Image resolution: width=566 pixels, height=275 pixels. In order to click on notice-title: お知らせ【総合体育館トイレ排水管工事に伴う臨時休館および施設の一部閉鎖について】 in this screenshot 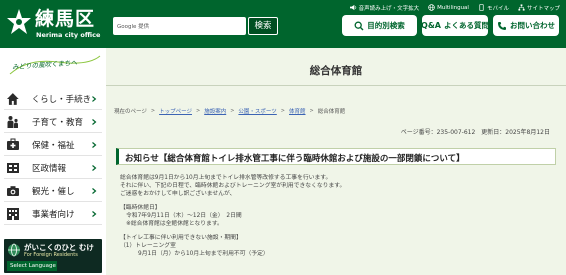, I will do `click(295, 159)`.